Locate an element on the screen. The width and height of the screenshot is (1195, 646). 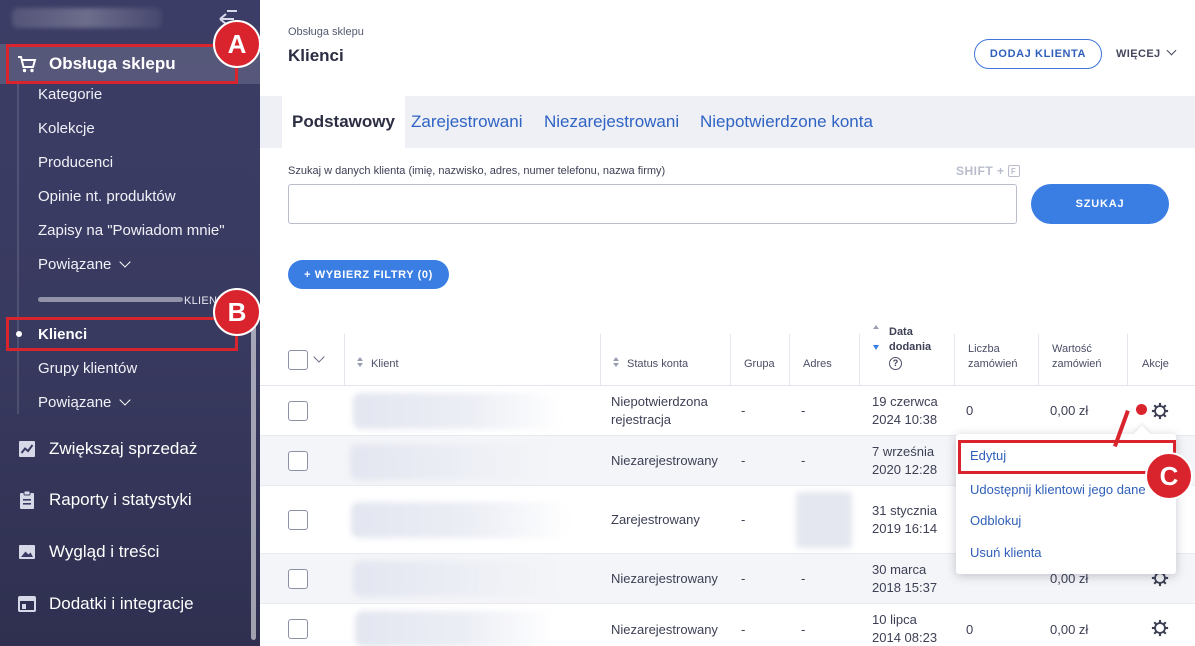
date-text: 2019 16:14 is located at coordinates (905, 528).